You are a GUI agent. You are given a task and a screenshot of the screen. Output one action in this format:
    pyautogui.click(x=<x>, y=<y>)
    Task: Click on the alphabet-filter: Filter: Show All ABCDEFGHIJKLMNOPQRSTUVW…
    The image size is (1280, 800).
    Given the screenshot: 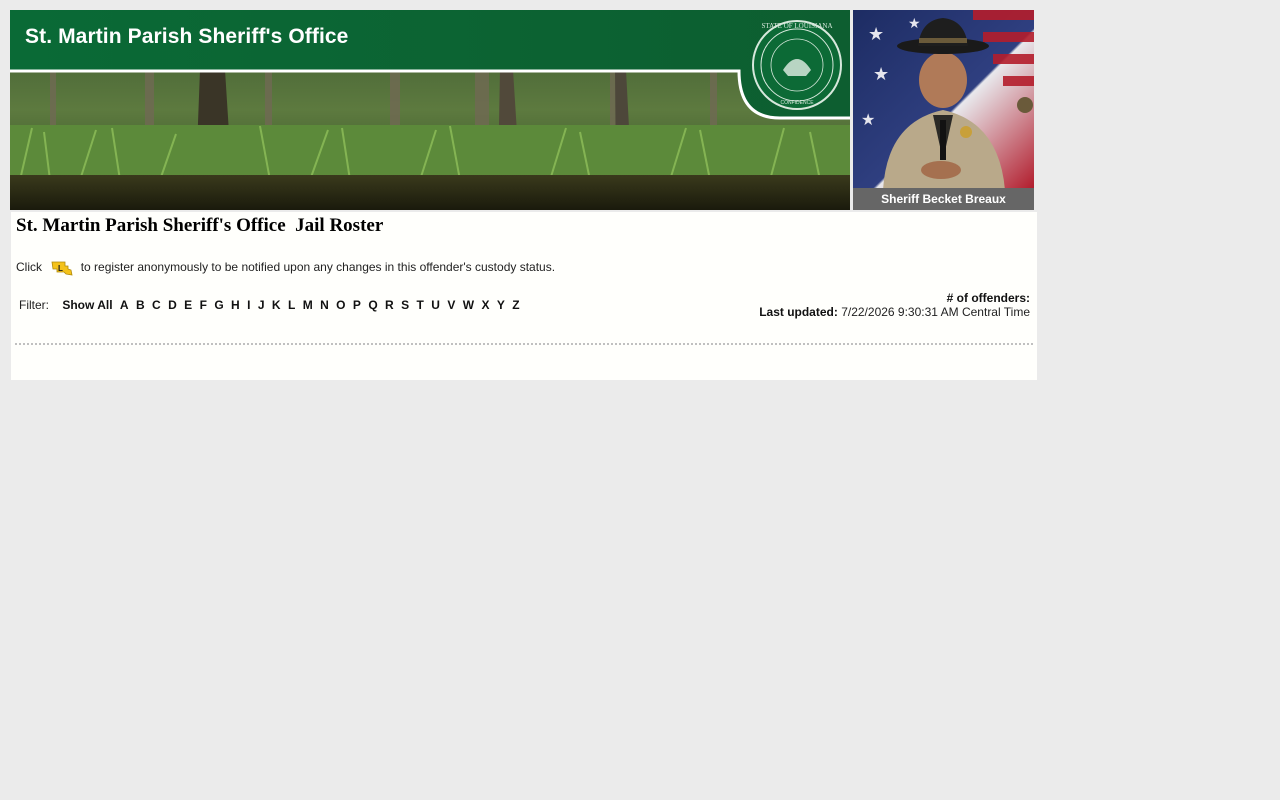 What is the action you would take?
    pyautogui.click(x=273, y=305)
    